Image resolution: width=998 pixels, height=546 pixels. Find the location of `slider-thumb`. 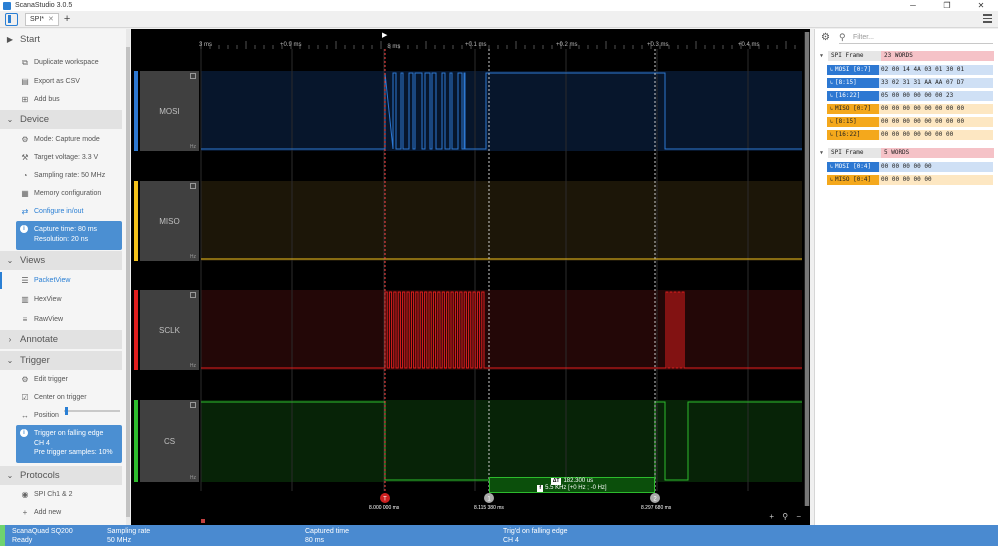

slider-thumb is located at coordinates (67, 411).